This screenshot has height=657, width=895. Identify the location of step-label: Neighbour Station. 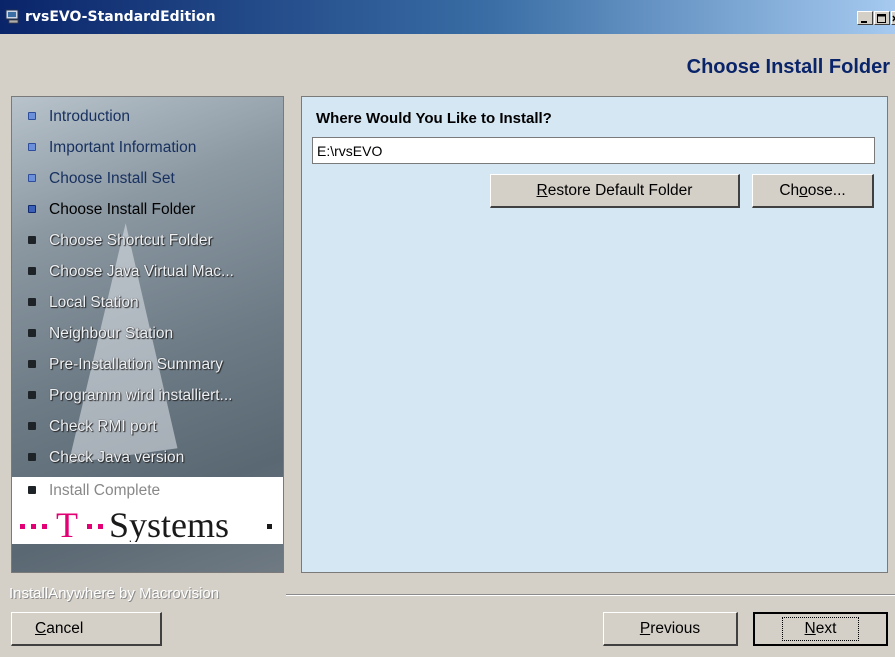
(111, 333).